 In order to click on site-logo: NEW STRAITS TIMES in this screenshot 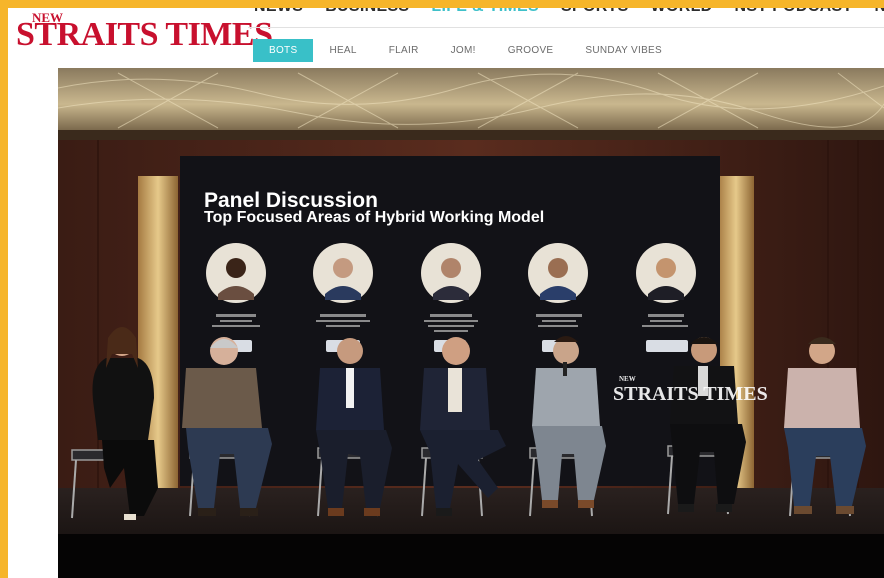, I will do `click(144, 35)`.